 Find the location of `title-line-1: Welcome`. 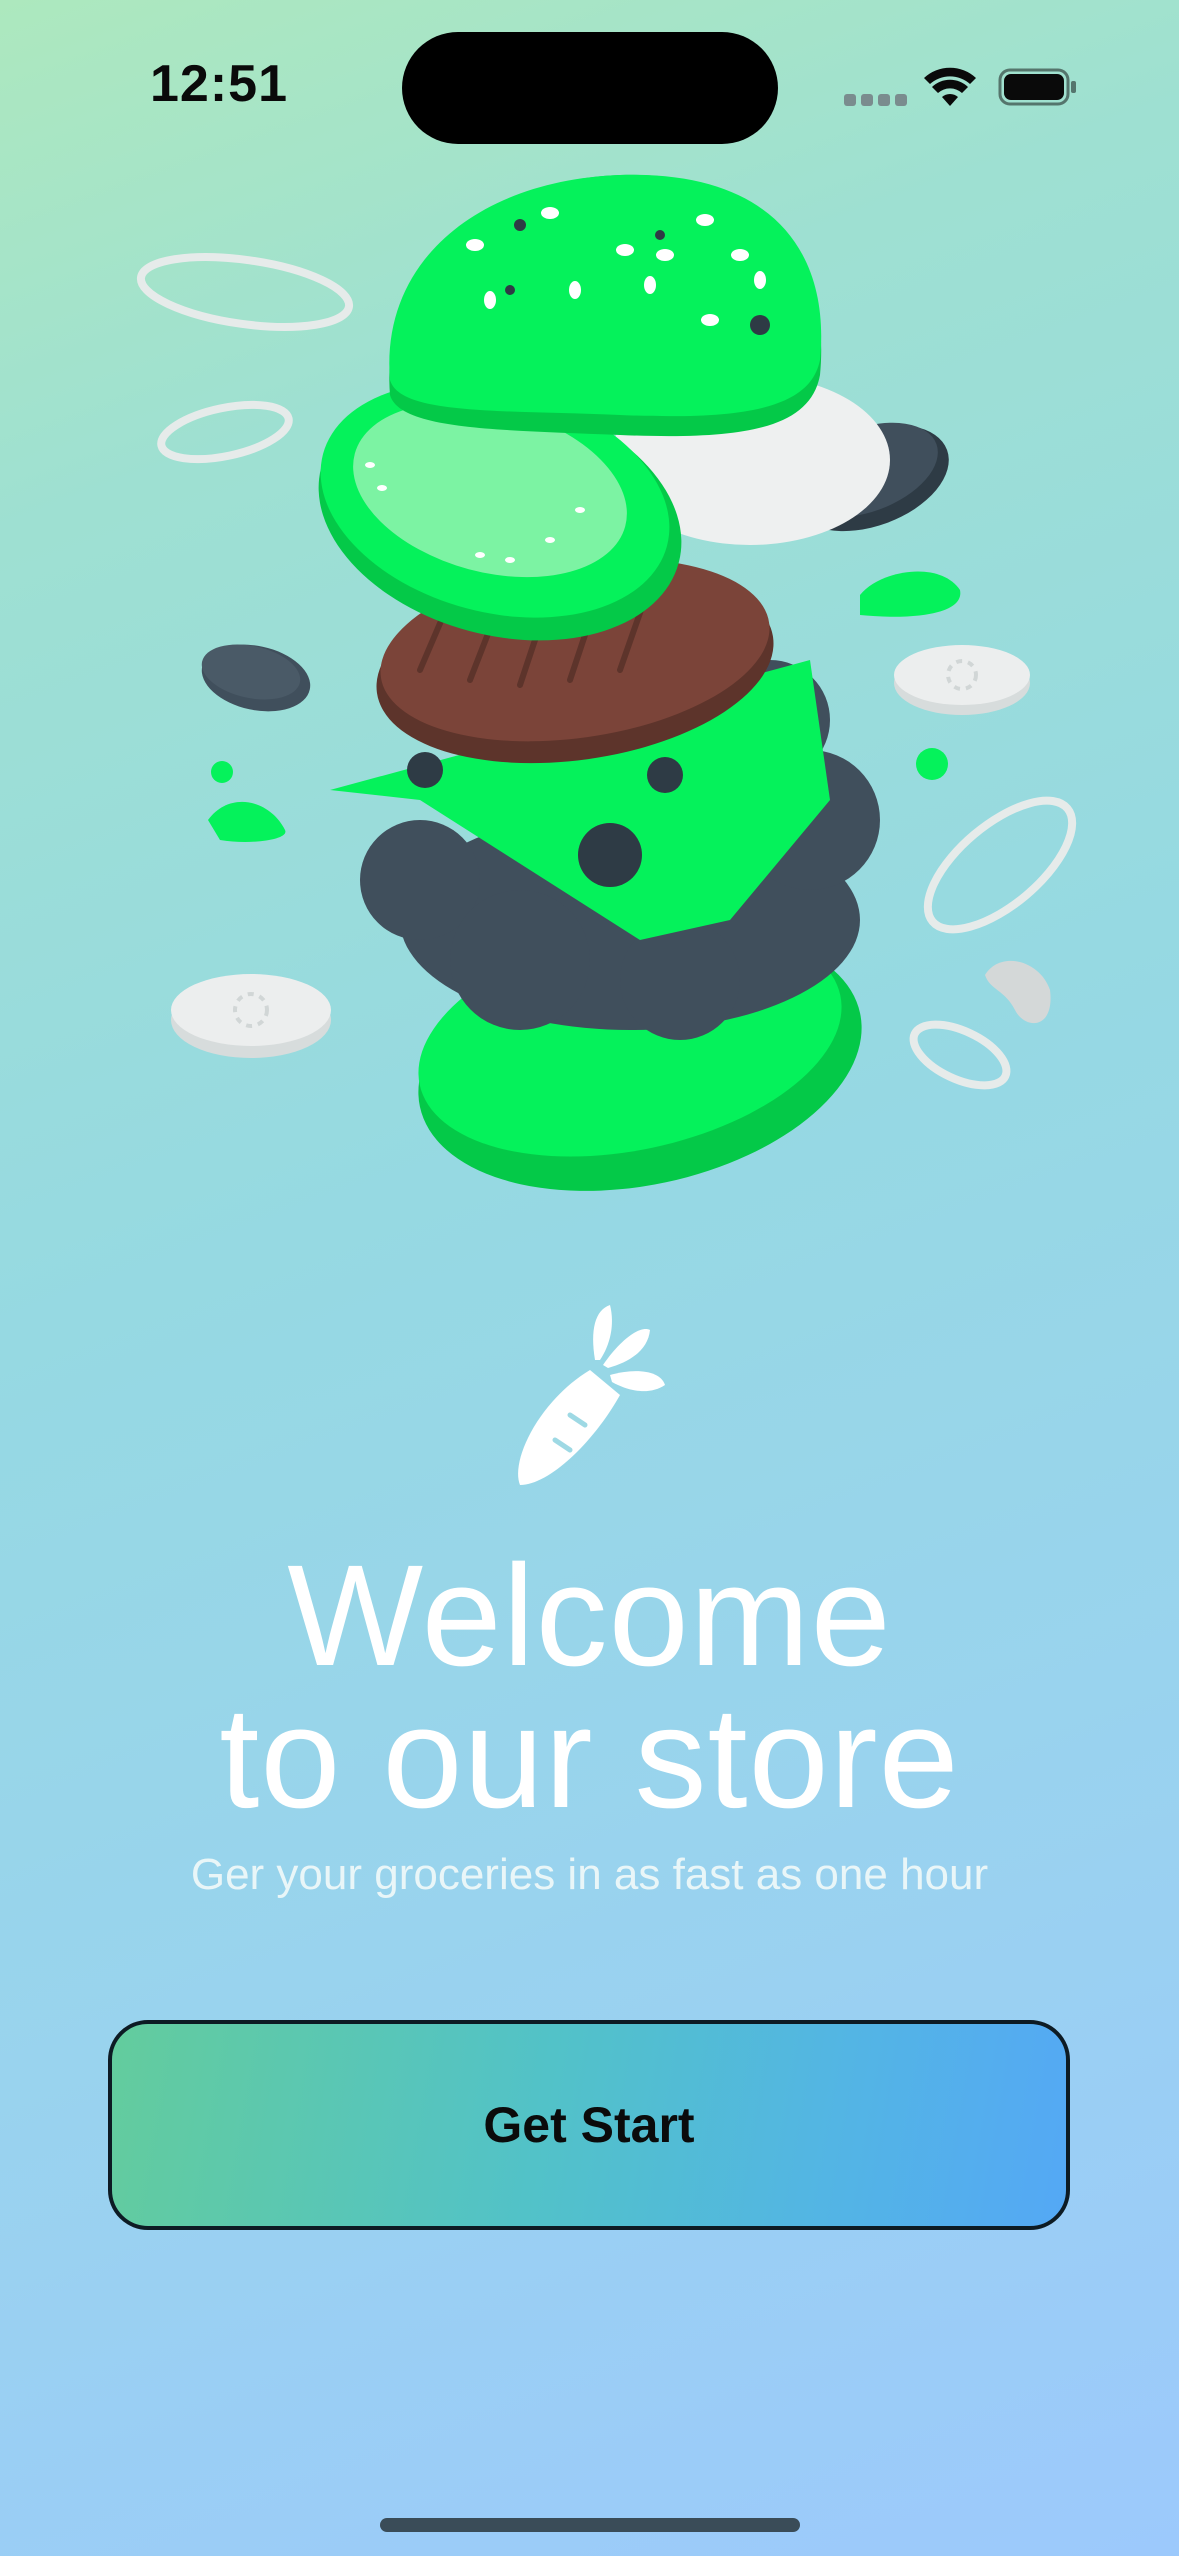

title-line-1: Welcome is located at coordinates (589, 1615).